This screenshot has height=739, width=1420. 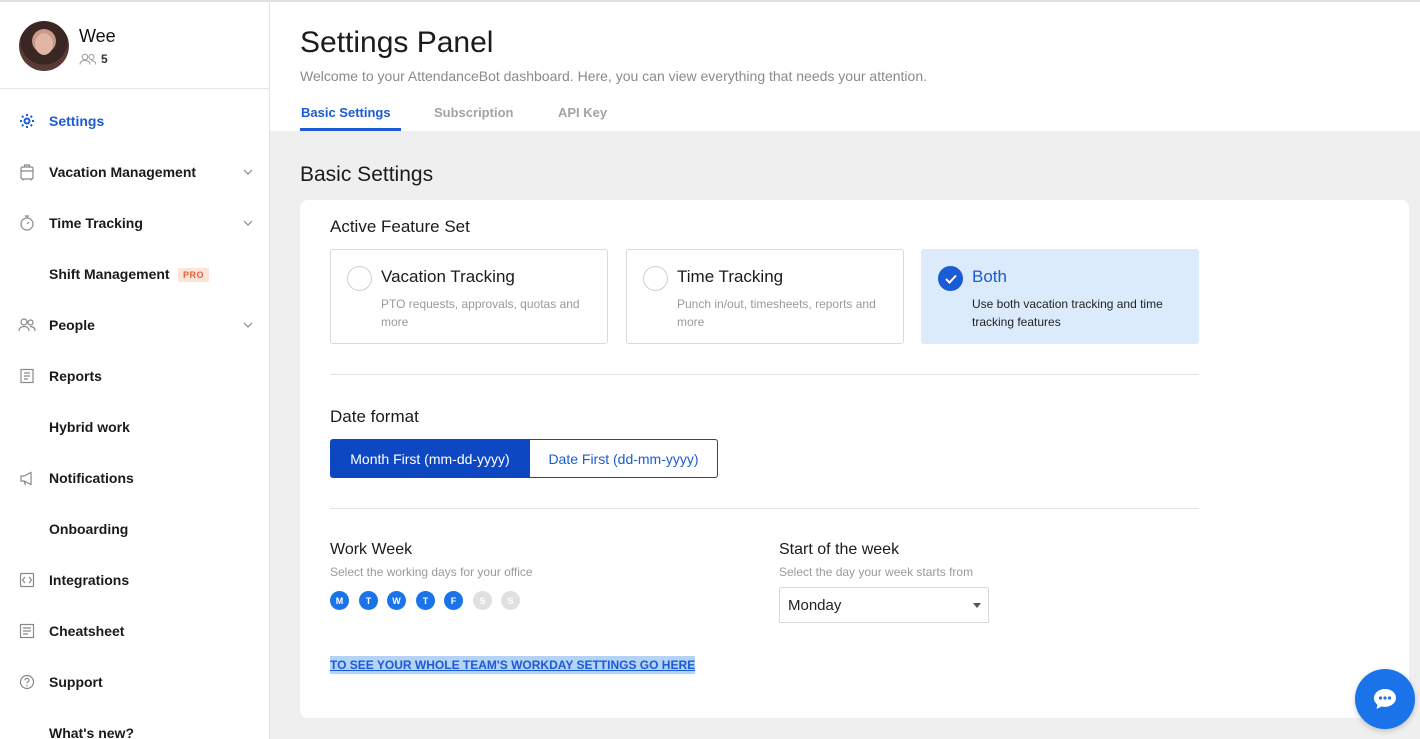 I want to click on sidebar-item-vacation-management: Vacation Management, so click(x=134, y=172).